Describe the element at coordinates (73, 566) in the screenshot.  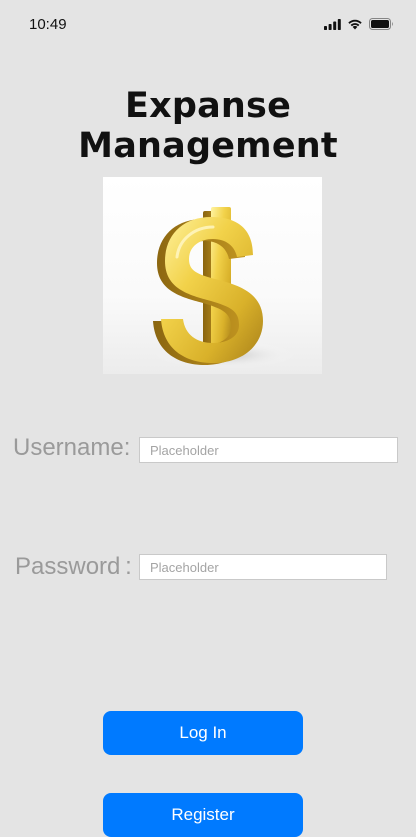
I see `password-label: Password :` at that location.